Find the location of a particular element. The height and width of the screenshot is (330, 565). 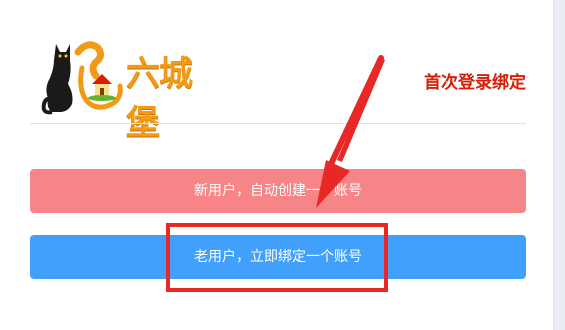

logo-text: 六城堡 is located at coordinates (159, 98).